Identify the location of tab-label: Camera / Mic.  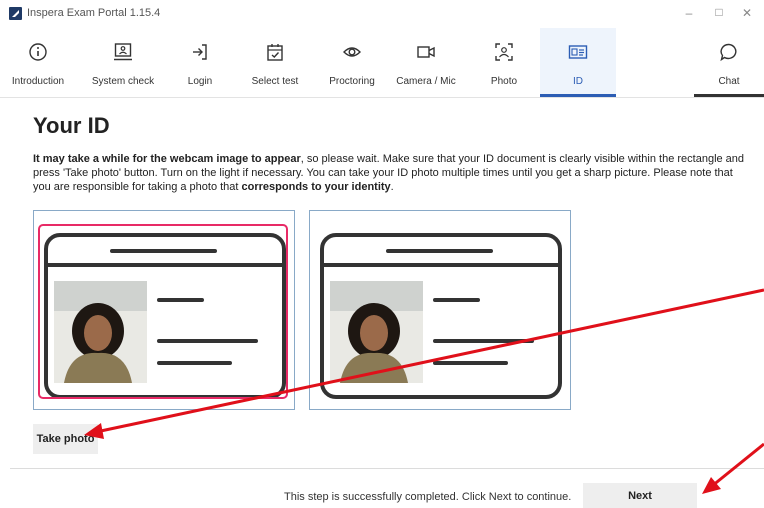
(426, 81).